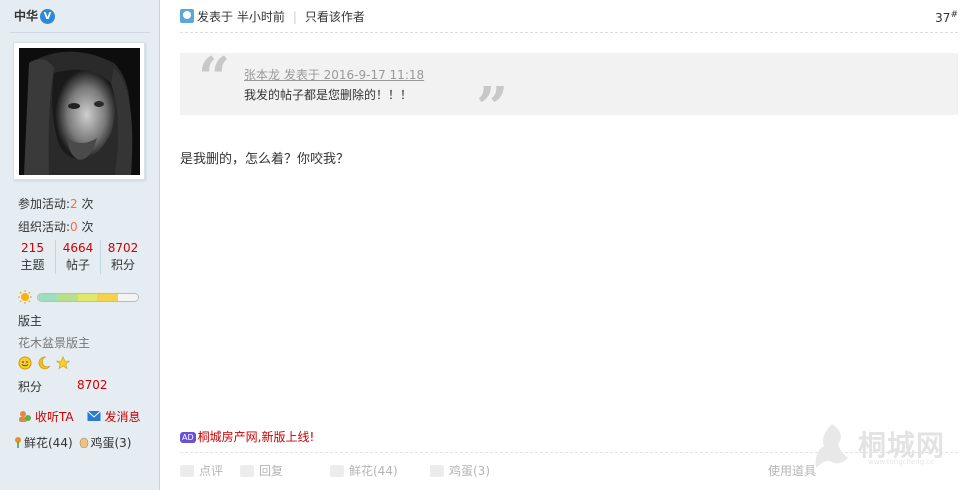 Image resolution: width=978 pixels, height=490 pixels. What do you see at coordinates (56, 204) in the screenshot?
I see `activity-joined: 参加活动:2 次` at bounding box center [56, 204].